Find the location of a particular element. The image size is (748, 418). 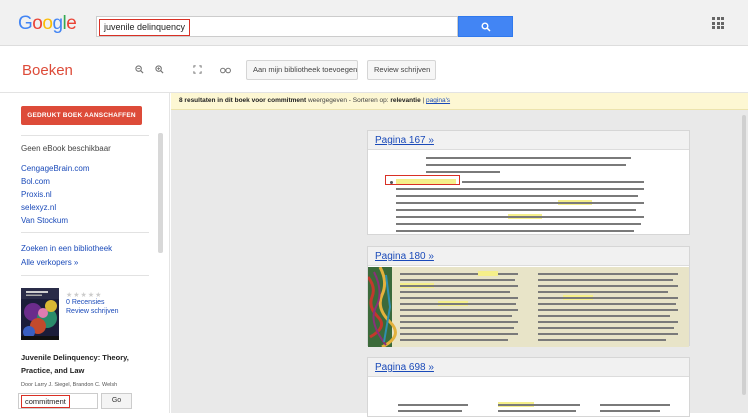

results-scrollbar is located at coordinates (744, 255).